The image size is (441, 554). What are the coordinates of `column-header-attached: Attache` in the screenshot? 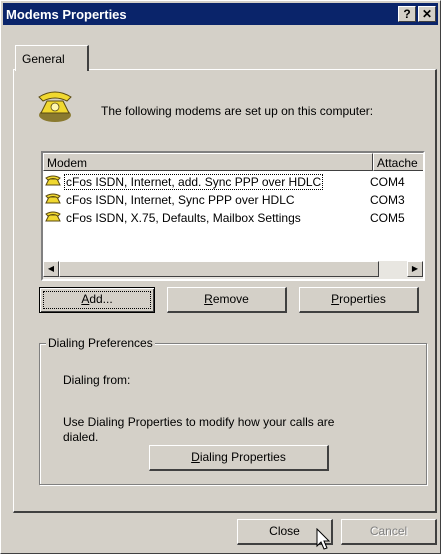 It's located at (398, 162).